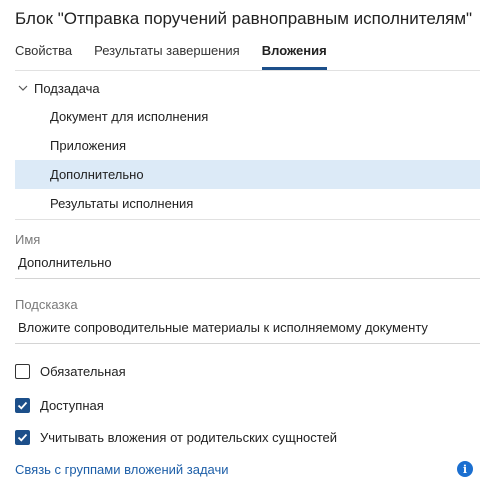 The height and width of the screenshot is (502, 496). Describe the element at coordinates (247, 203) in the screenshot. I see `tree-item-results: Результаты исполнения` at that location.